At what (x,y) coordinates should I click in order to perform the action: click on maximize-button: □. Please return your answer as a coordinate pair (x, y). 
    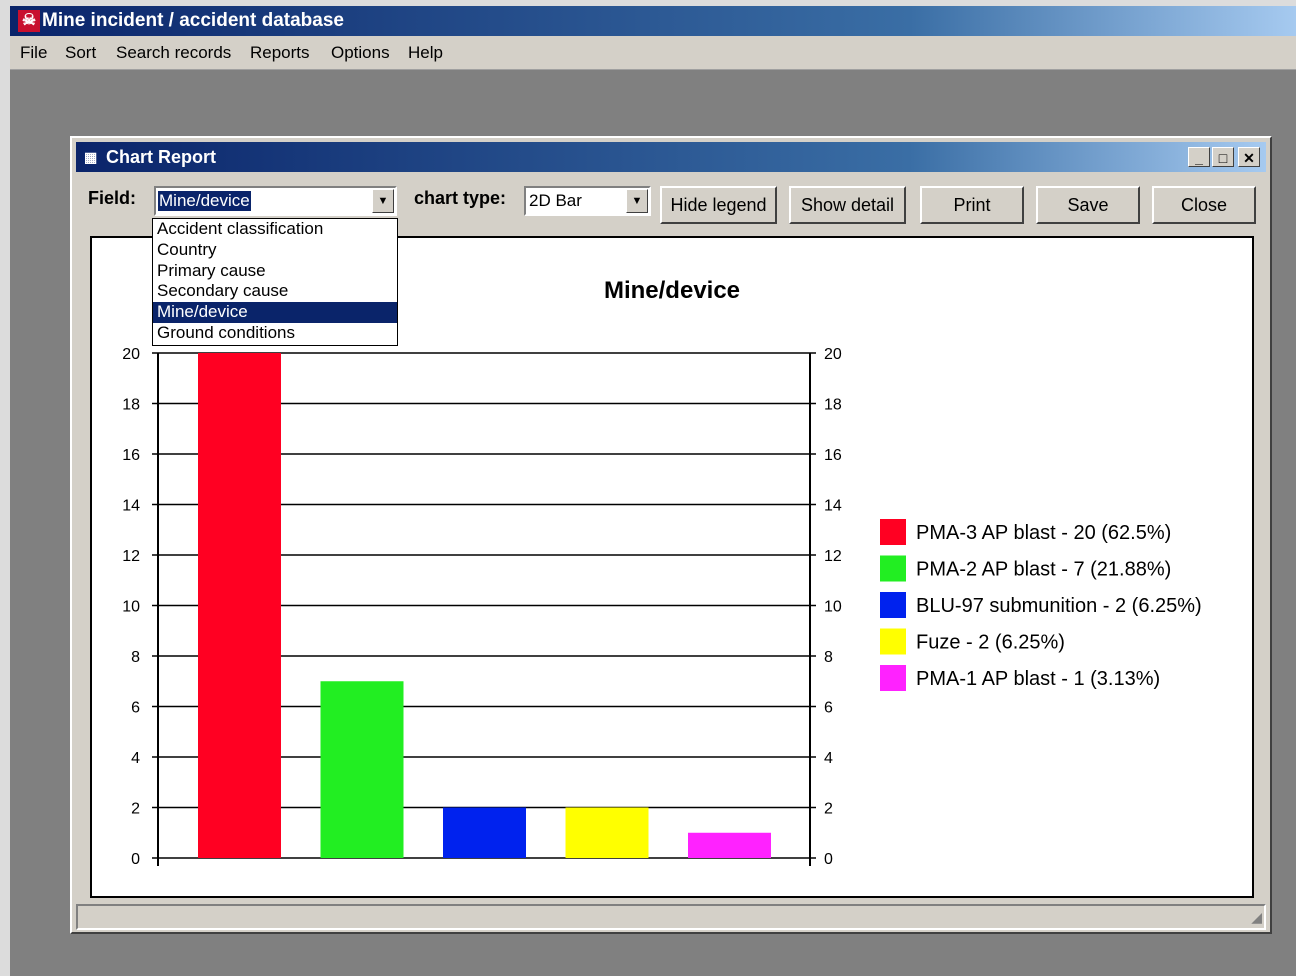
    Looking at the image, I should click on (1223, 157).